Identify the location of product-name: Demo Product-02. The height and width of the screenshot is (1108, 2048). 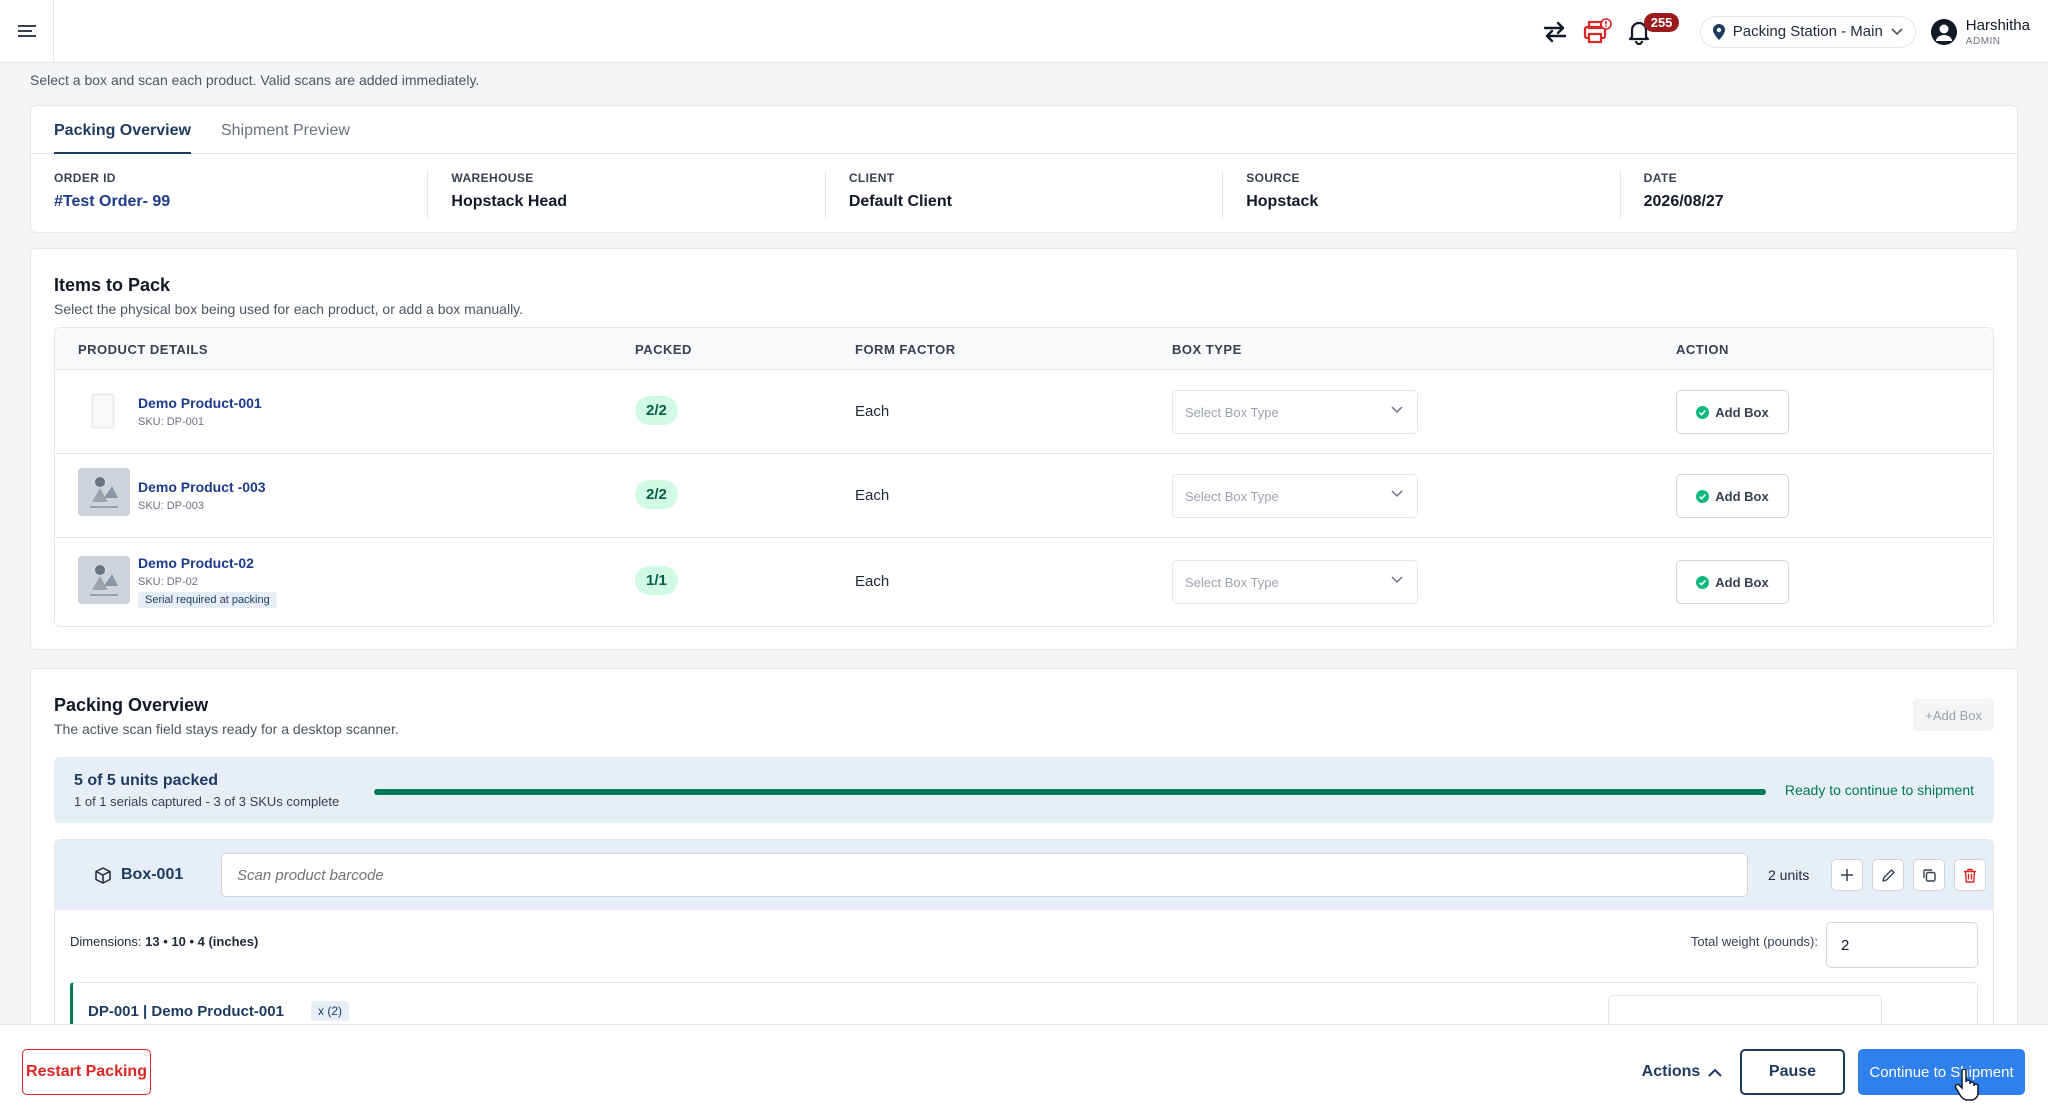
(196, 563).